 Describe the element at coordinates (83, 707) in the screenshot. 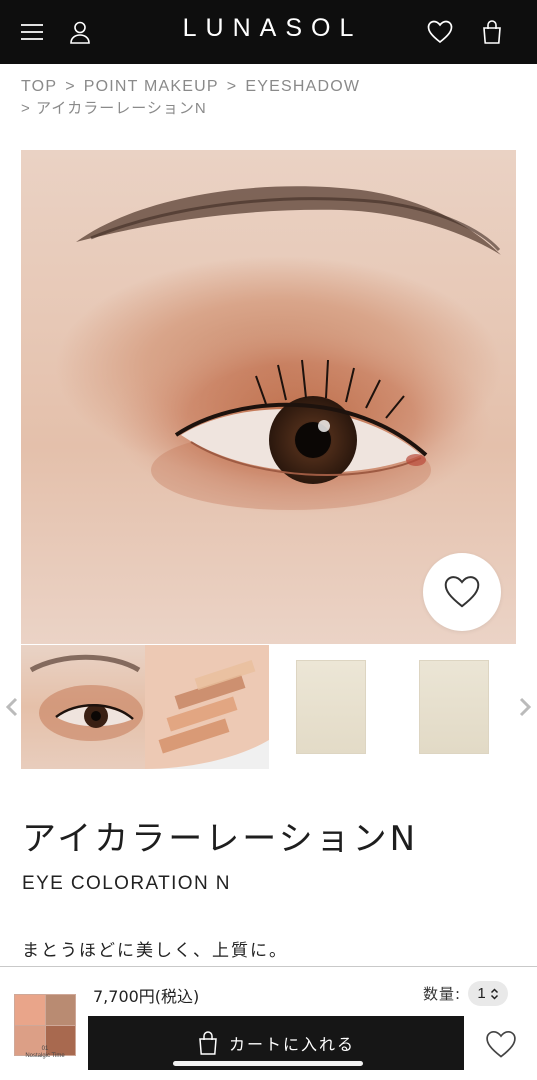

I see `thumbnail-eye-closeup` at that location.